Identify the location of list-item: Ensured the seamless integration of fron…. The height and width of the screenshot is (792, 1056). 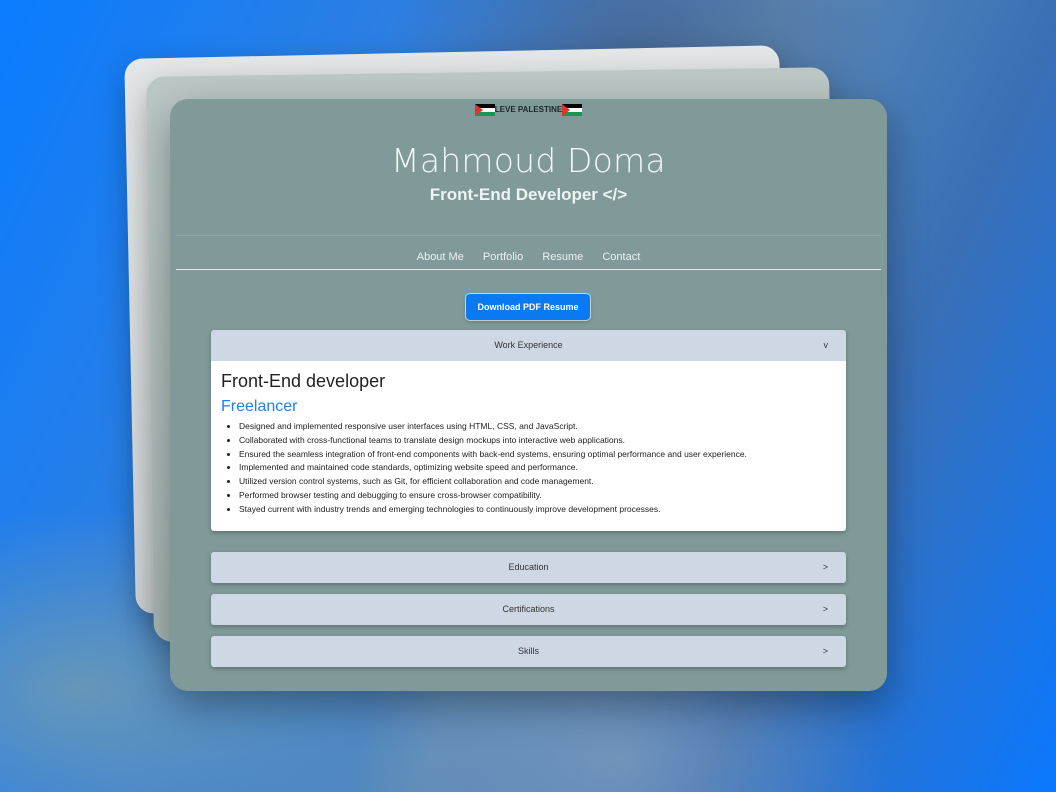
(537, 455).